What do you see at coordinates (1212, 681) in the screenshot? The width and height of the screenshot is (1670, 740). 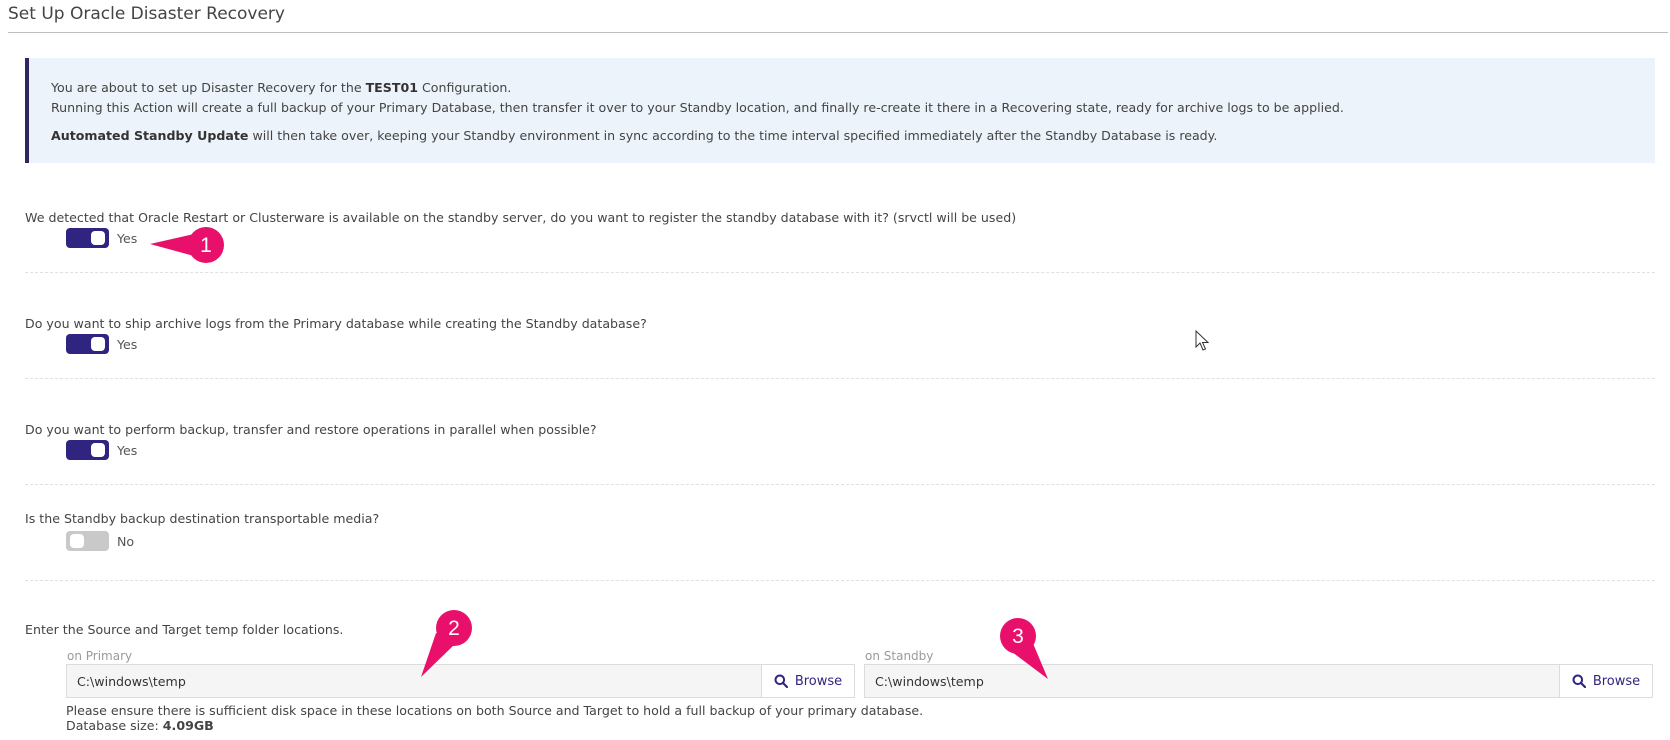 I see `standby-temp-input` at bounding box center [1212, 681].